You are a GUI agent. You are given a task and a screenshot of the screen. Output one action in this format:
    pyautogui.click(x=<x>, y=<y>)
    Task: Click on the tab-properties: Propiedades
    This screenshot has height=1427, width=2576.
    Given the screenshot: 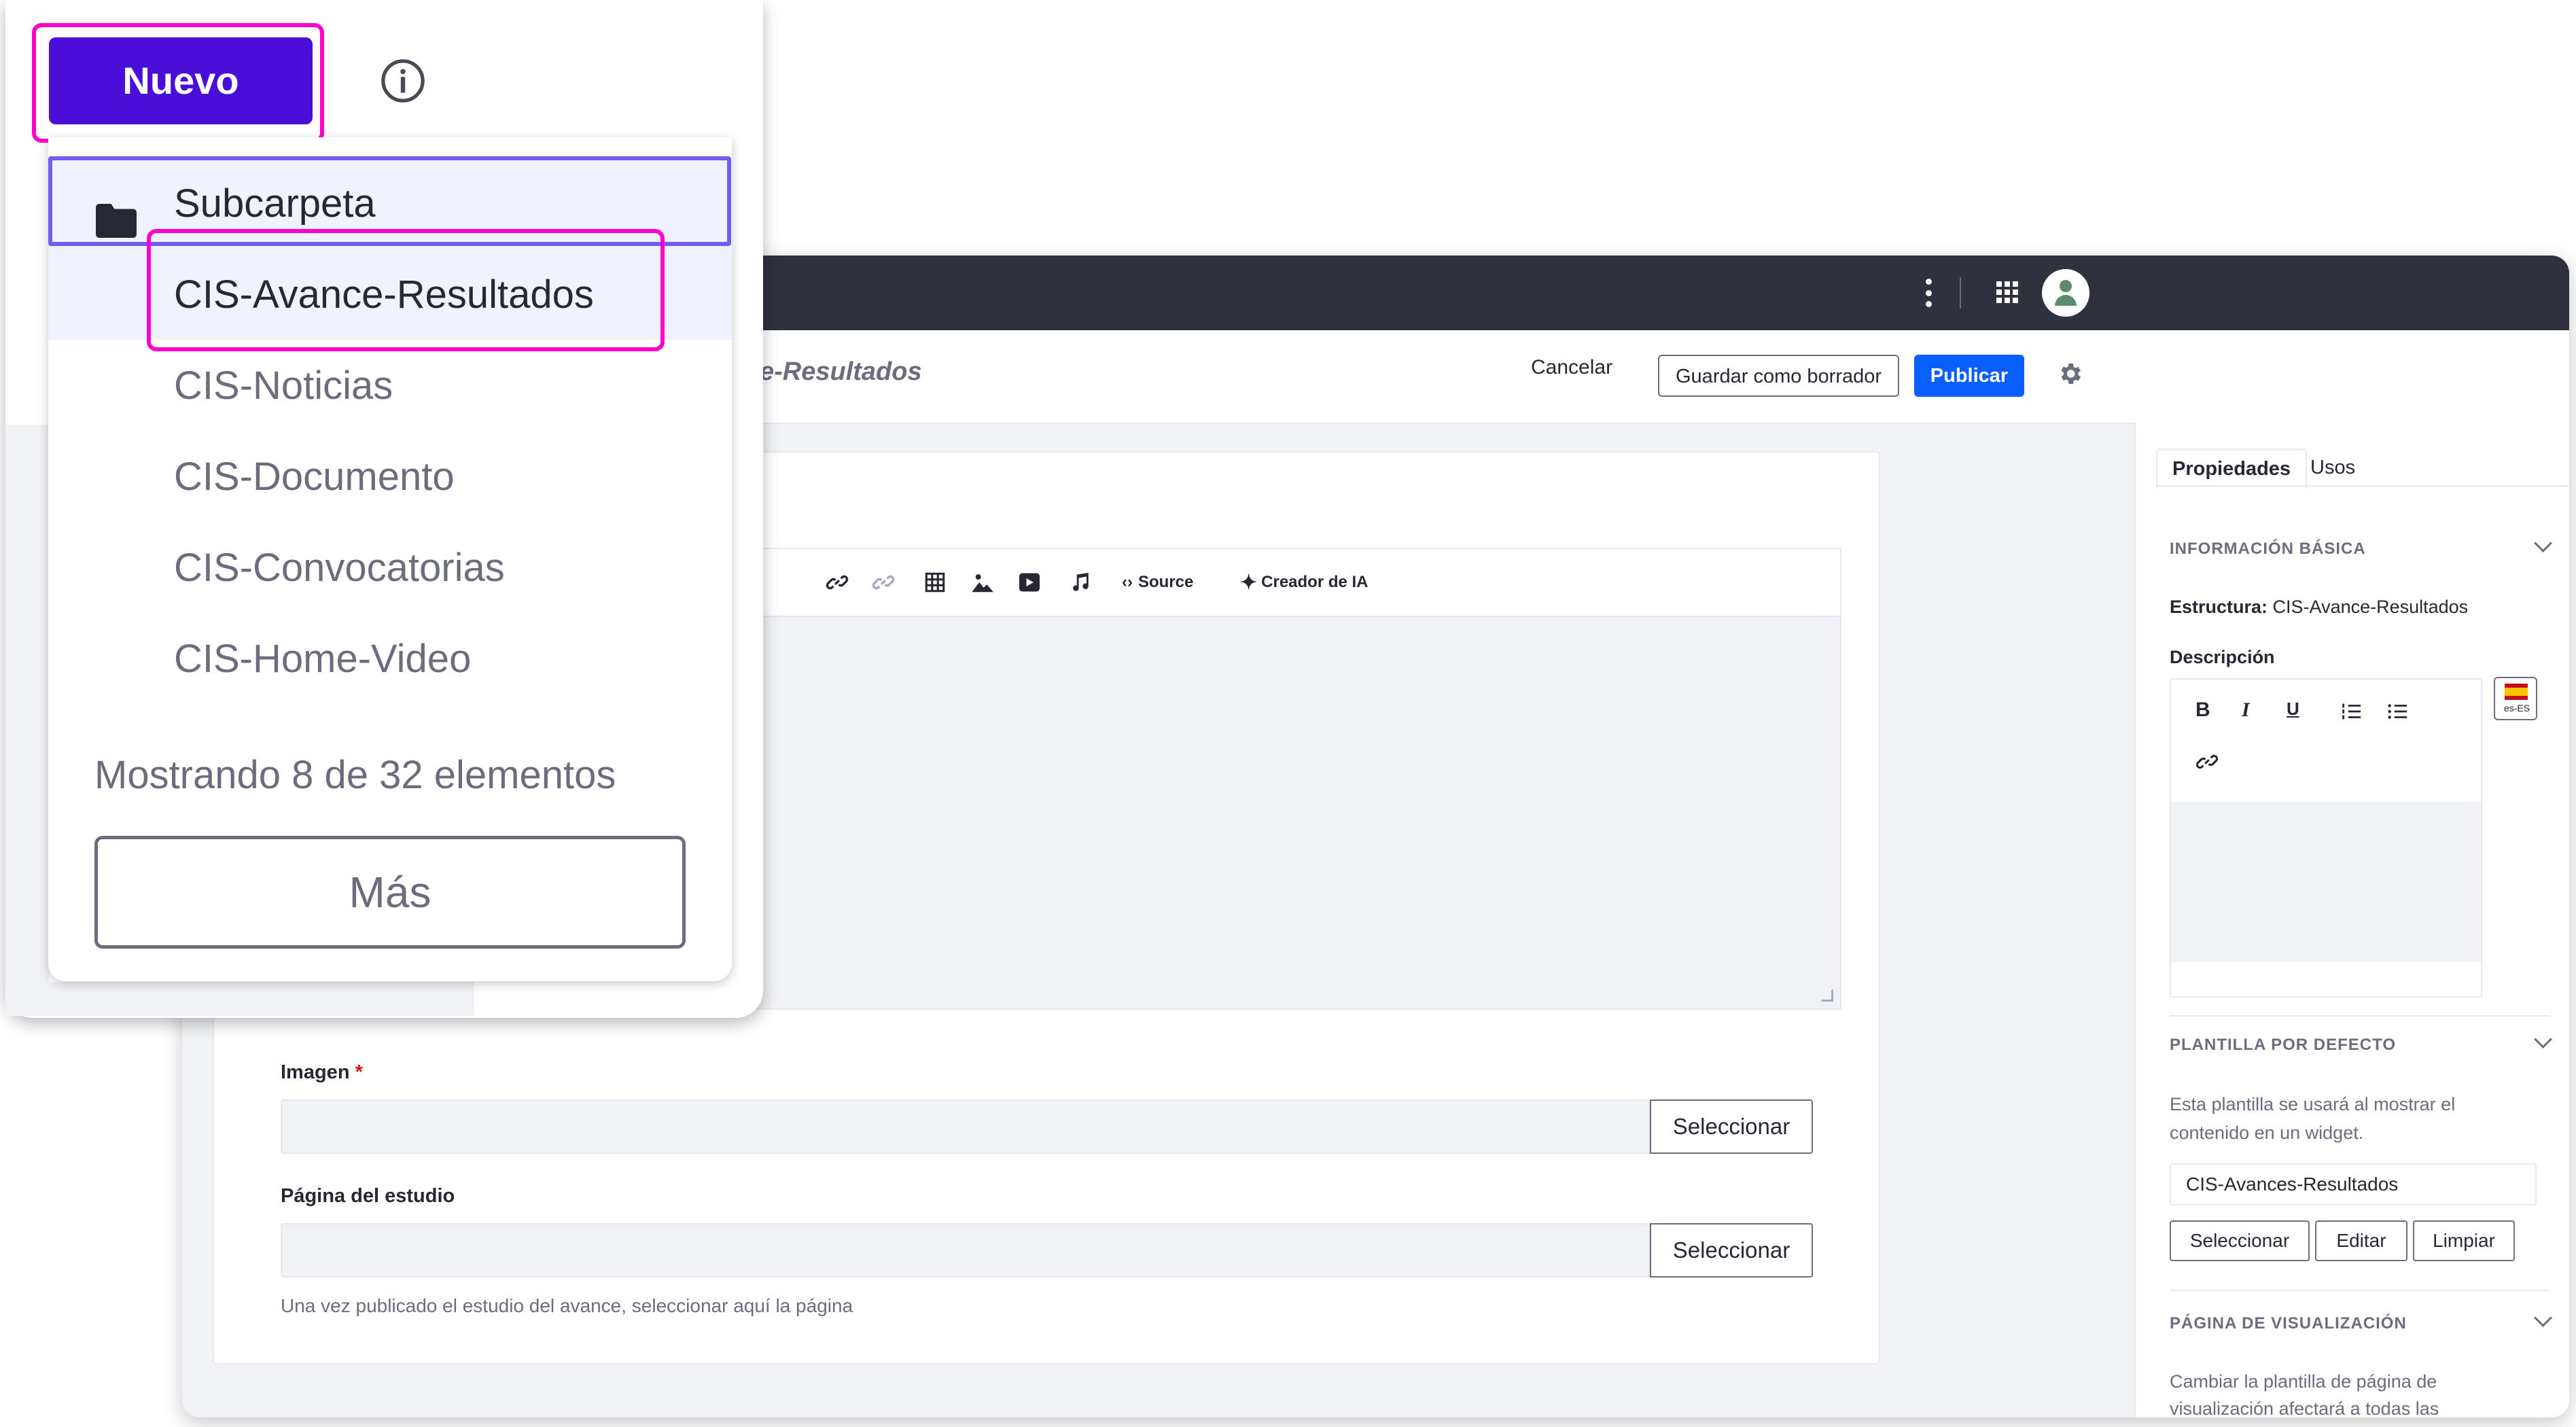 What is the action you would take?
    pyautogui.click(x=2232, y=468)
    